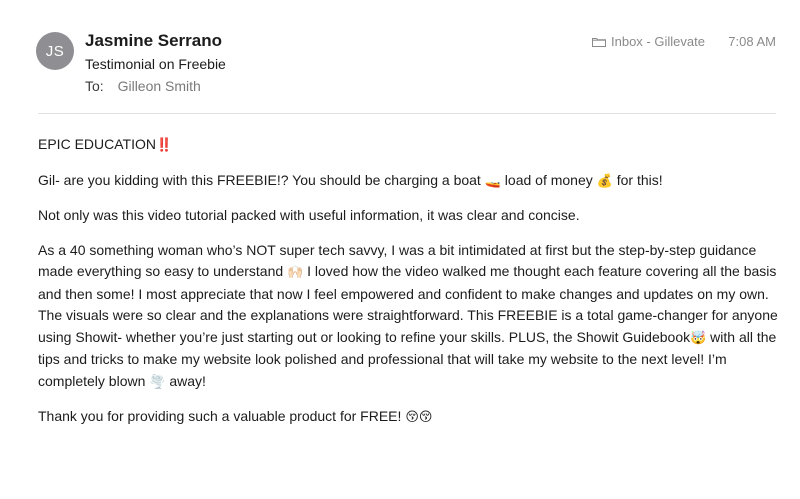 This screenshot has height=499, width=800. What do you see at coordinates (414, 145) in the screenshot?
I see `paragraph-heading: EPIC EDUCATION‼️` at bounding box center [414, 145].